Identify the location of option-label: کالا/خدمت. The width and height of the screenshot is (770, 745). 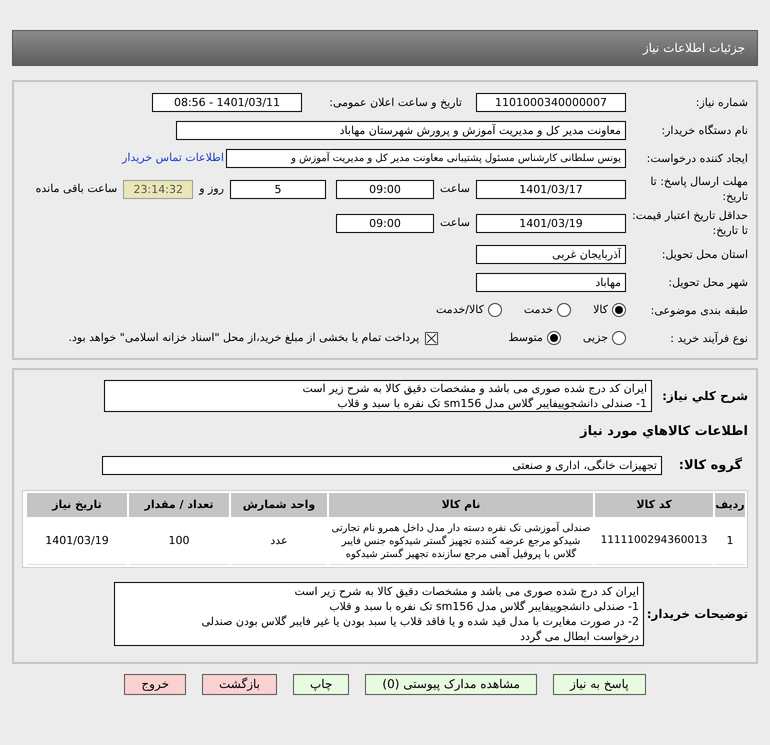
(460, 310).